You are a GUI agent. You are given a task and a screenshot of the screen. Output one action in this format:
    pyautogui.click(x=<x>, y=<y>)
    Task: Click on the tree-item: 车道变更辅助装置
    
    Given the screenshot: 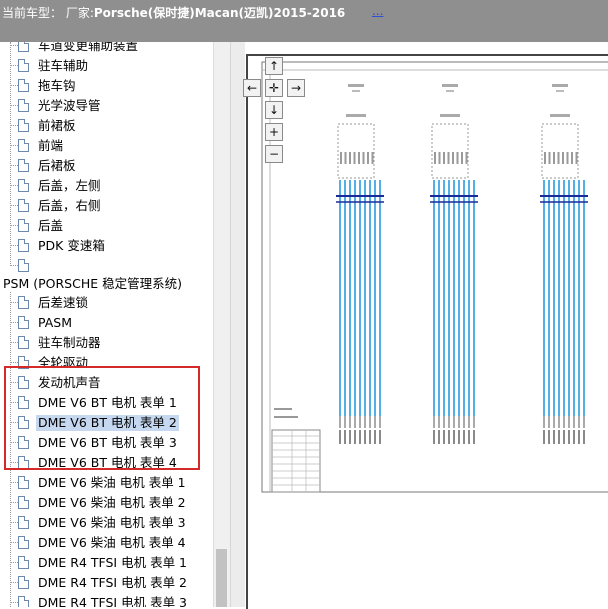 What is the action you would take?
    pyautogui.click(x=106, y=49)
    